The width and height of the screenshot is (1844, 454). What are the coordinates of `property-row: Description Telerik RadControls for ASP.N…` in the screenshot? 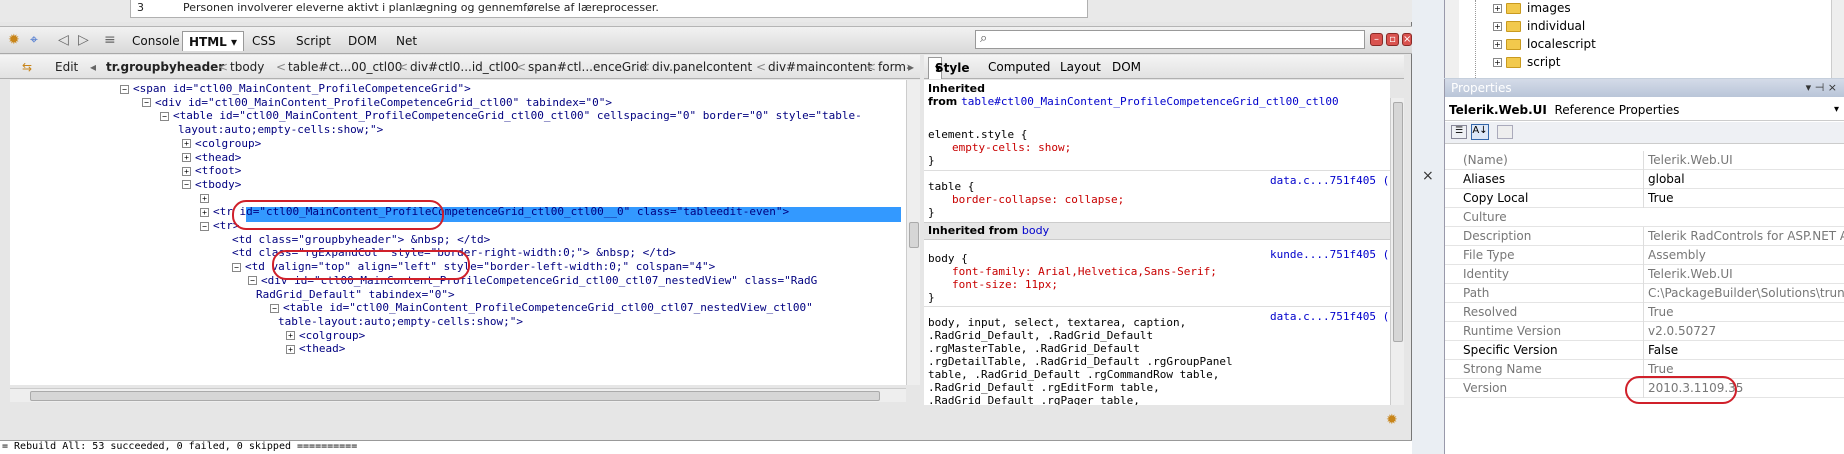 It's located at (1644, 236).